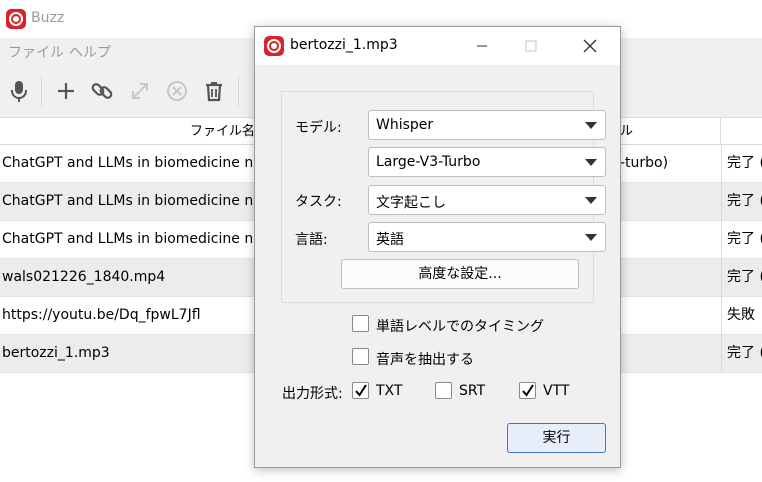  I want to click on minimize-icon, so click(482, 46).